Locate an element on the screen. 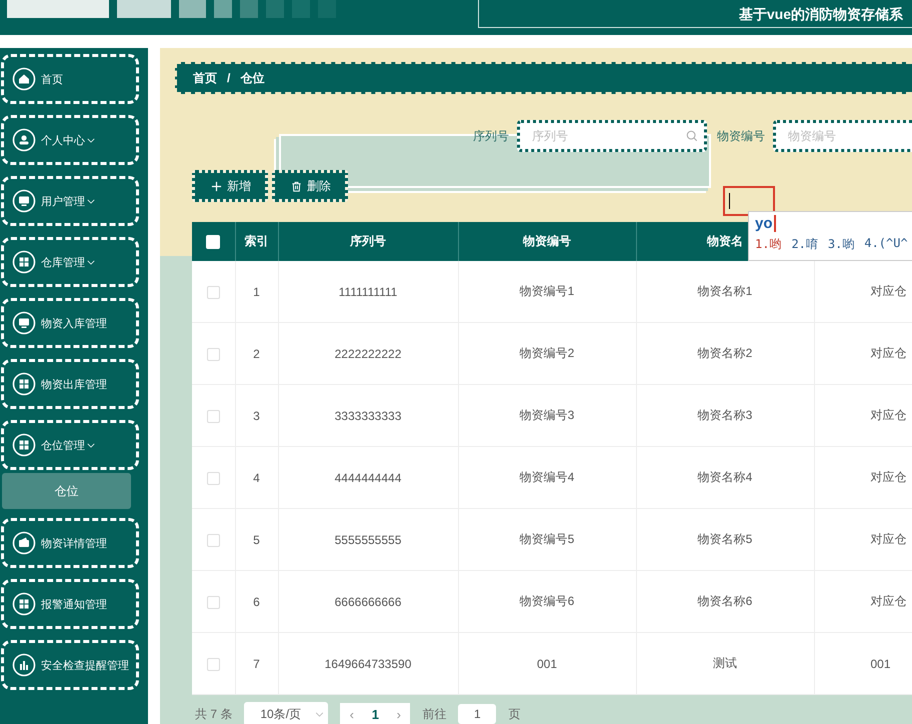 The height and width of the screenshot is (724, 912). table-cell: 物资编号6 is located at coordinates (547, 601).